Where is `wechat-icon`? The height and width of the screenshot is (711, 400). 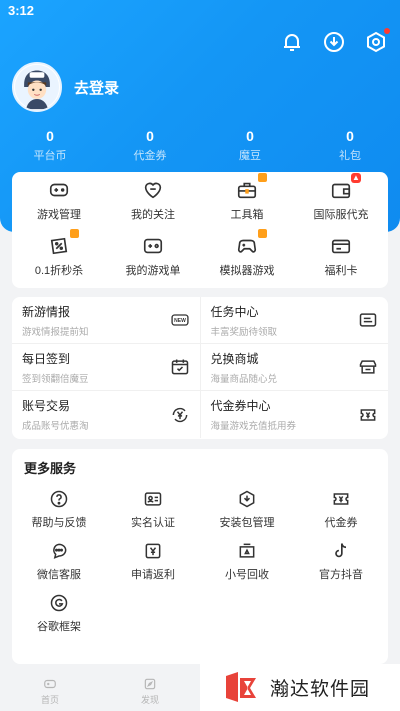 wechat-icon is located at coordinates (60, 551).